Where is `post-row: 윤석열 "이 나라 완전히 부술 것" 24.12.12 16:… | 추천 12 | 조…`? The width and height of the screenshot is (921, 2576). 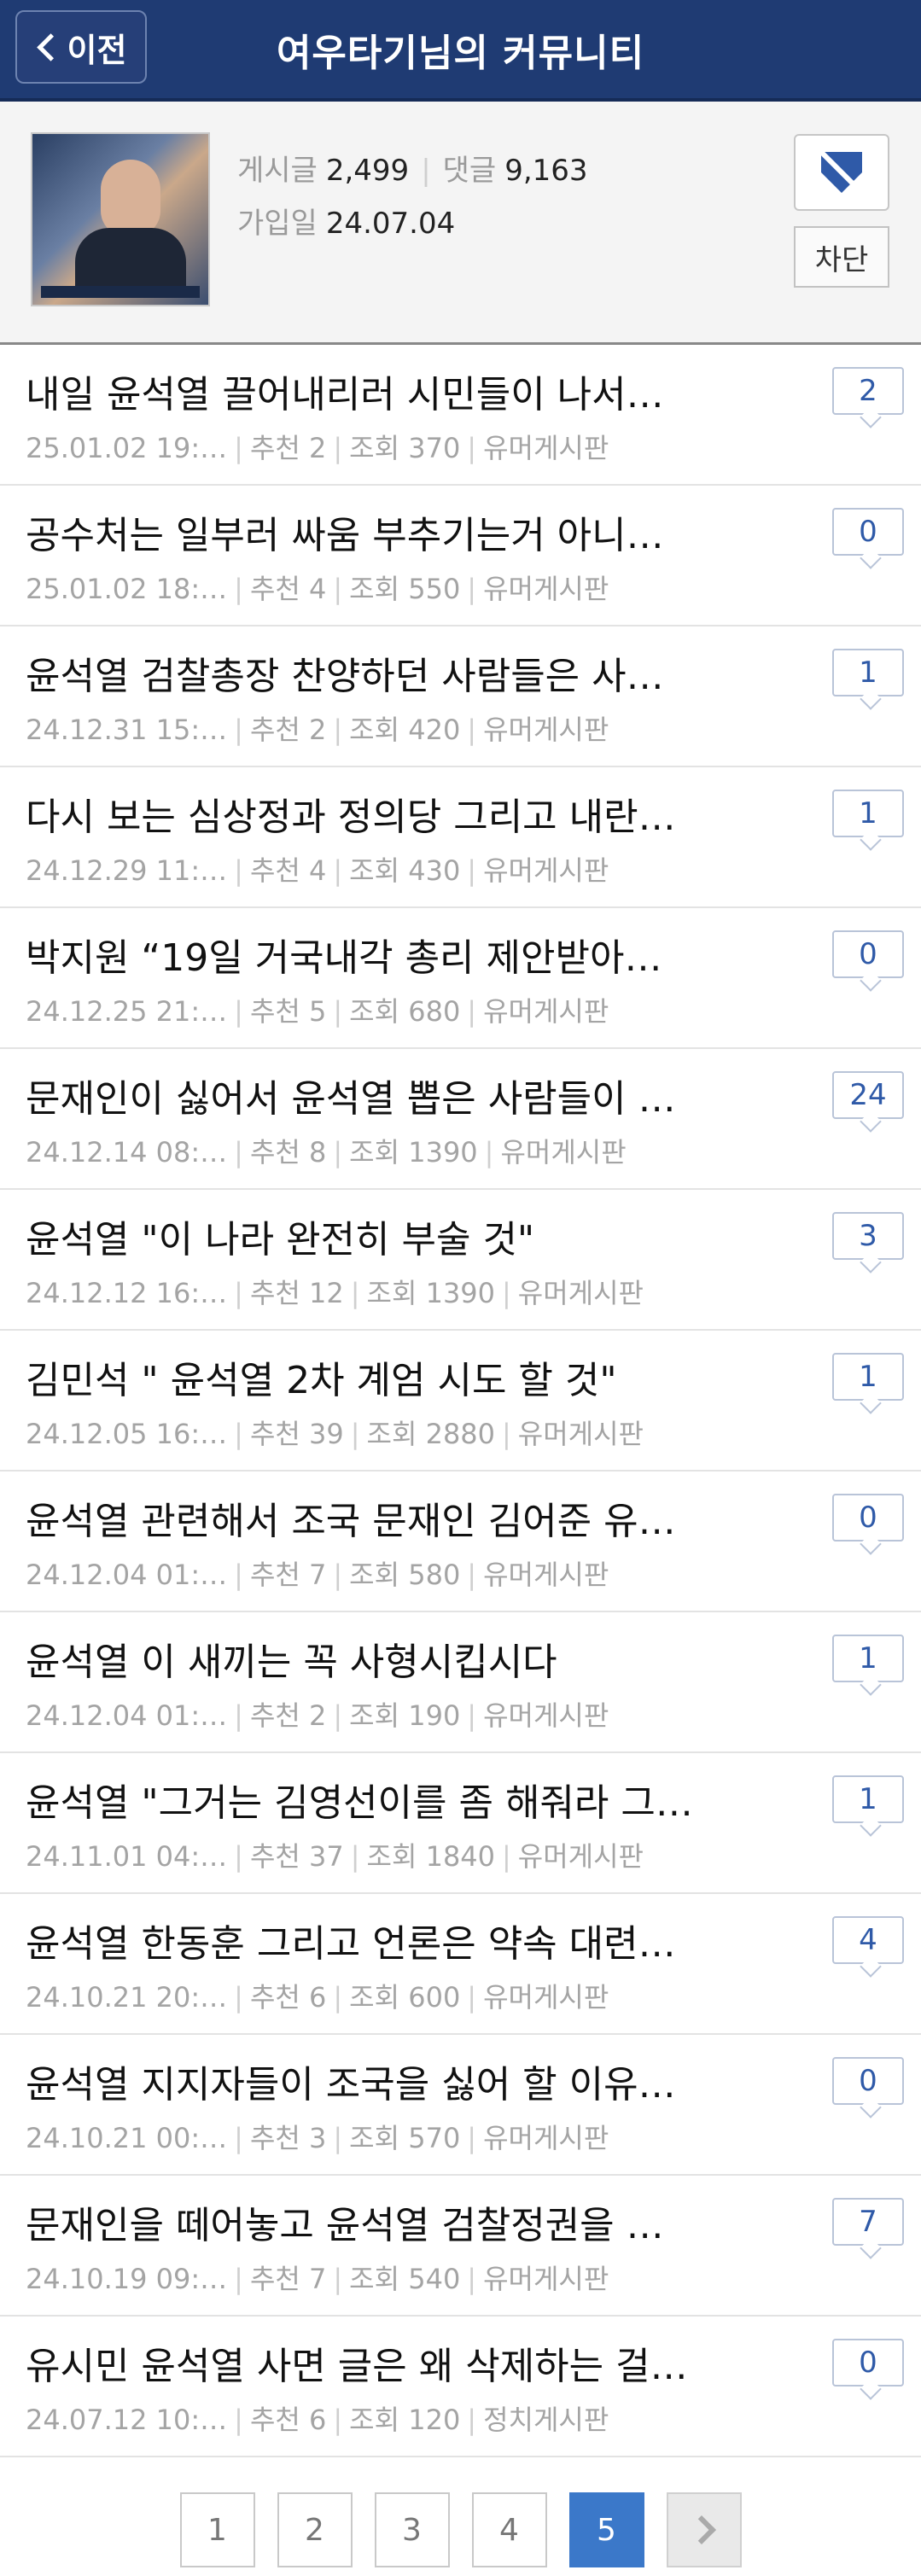 post-row: 윤석열 "이 나라 완전히 부술 것" 24.12.12 16:… | 추천 12 | 조… is located at coordinates (460, 1260).